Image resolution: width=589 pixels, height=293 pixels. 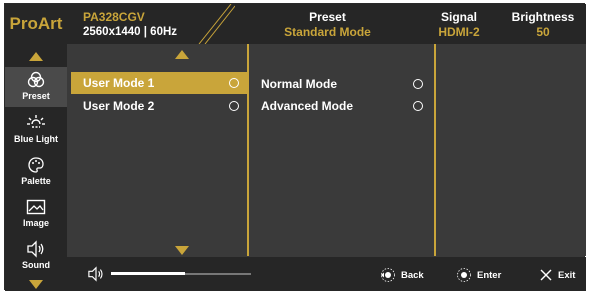 What do you see at coordinates (148, 273) in the screenshot?
I see `volume-slider-fill` at bounding box center [148, 273].